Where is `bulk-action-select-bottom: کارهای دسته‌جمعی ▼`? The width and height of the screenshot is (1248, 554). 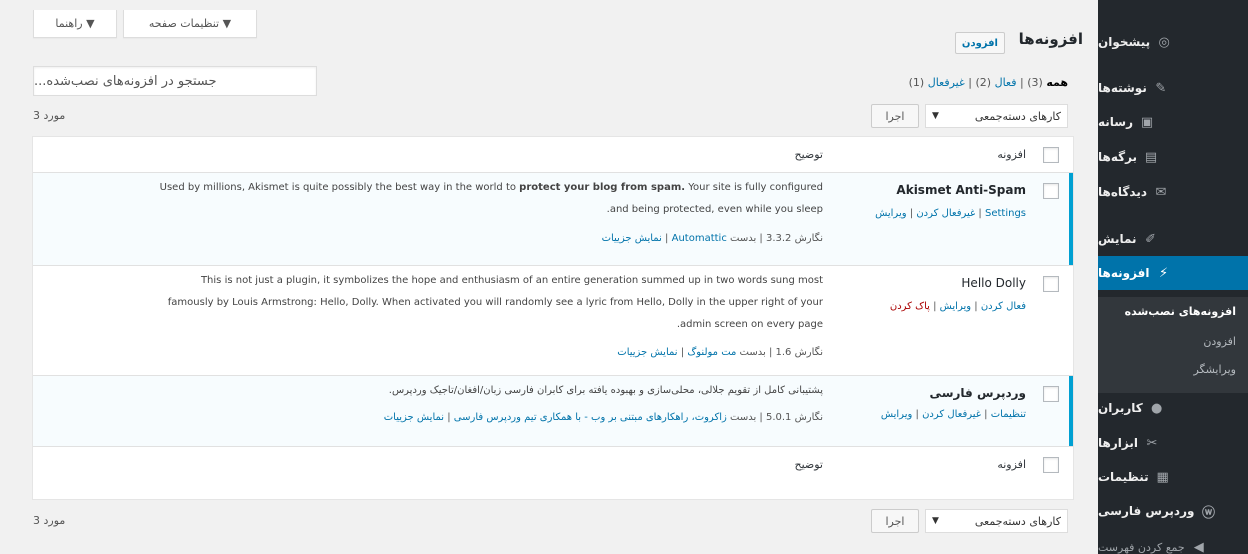 bulk-action-select-bottom: کارهای دسته‌جمعی ▼ is located at coordinates (996, 521).